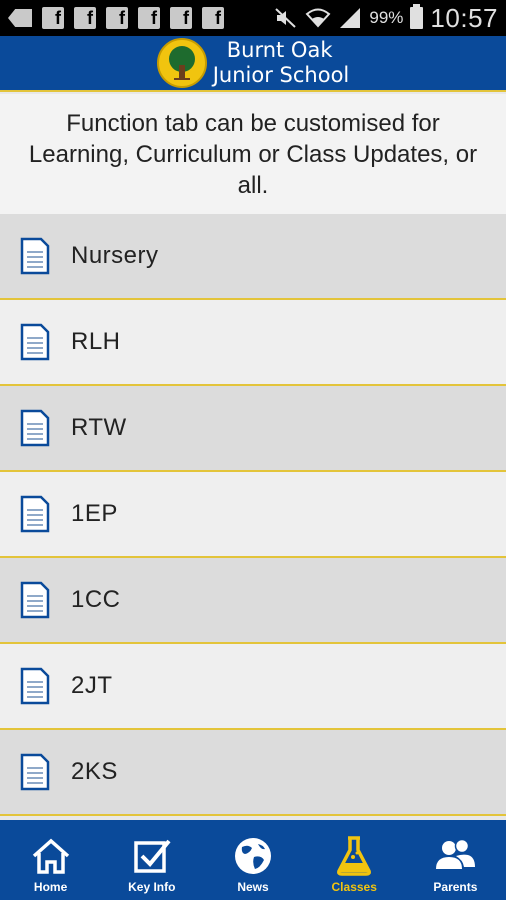 Image resolution: width=506 pixels, height=900 pixels. What do you see at coordinates (354, 887) in the screenshot?
I see `nav-classes-label: Classes` at bounding box center [354, 887].